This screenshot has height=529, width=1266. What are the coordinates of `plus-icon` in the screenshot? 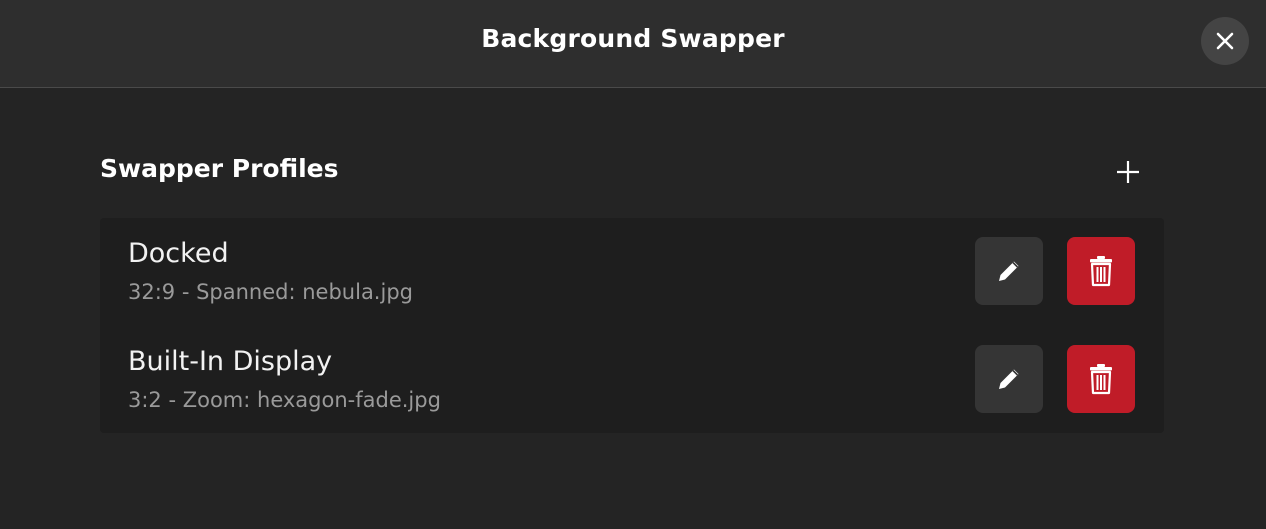 It's located at (1128, 172).